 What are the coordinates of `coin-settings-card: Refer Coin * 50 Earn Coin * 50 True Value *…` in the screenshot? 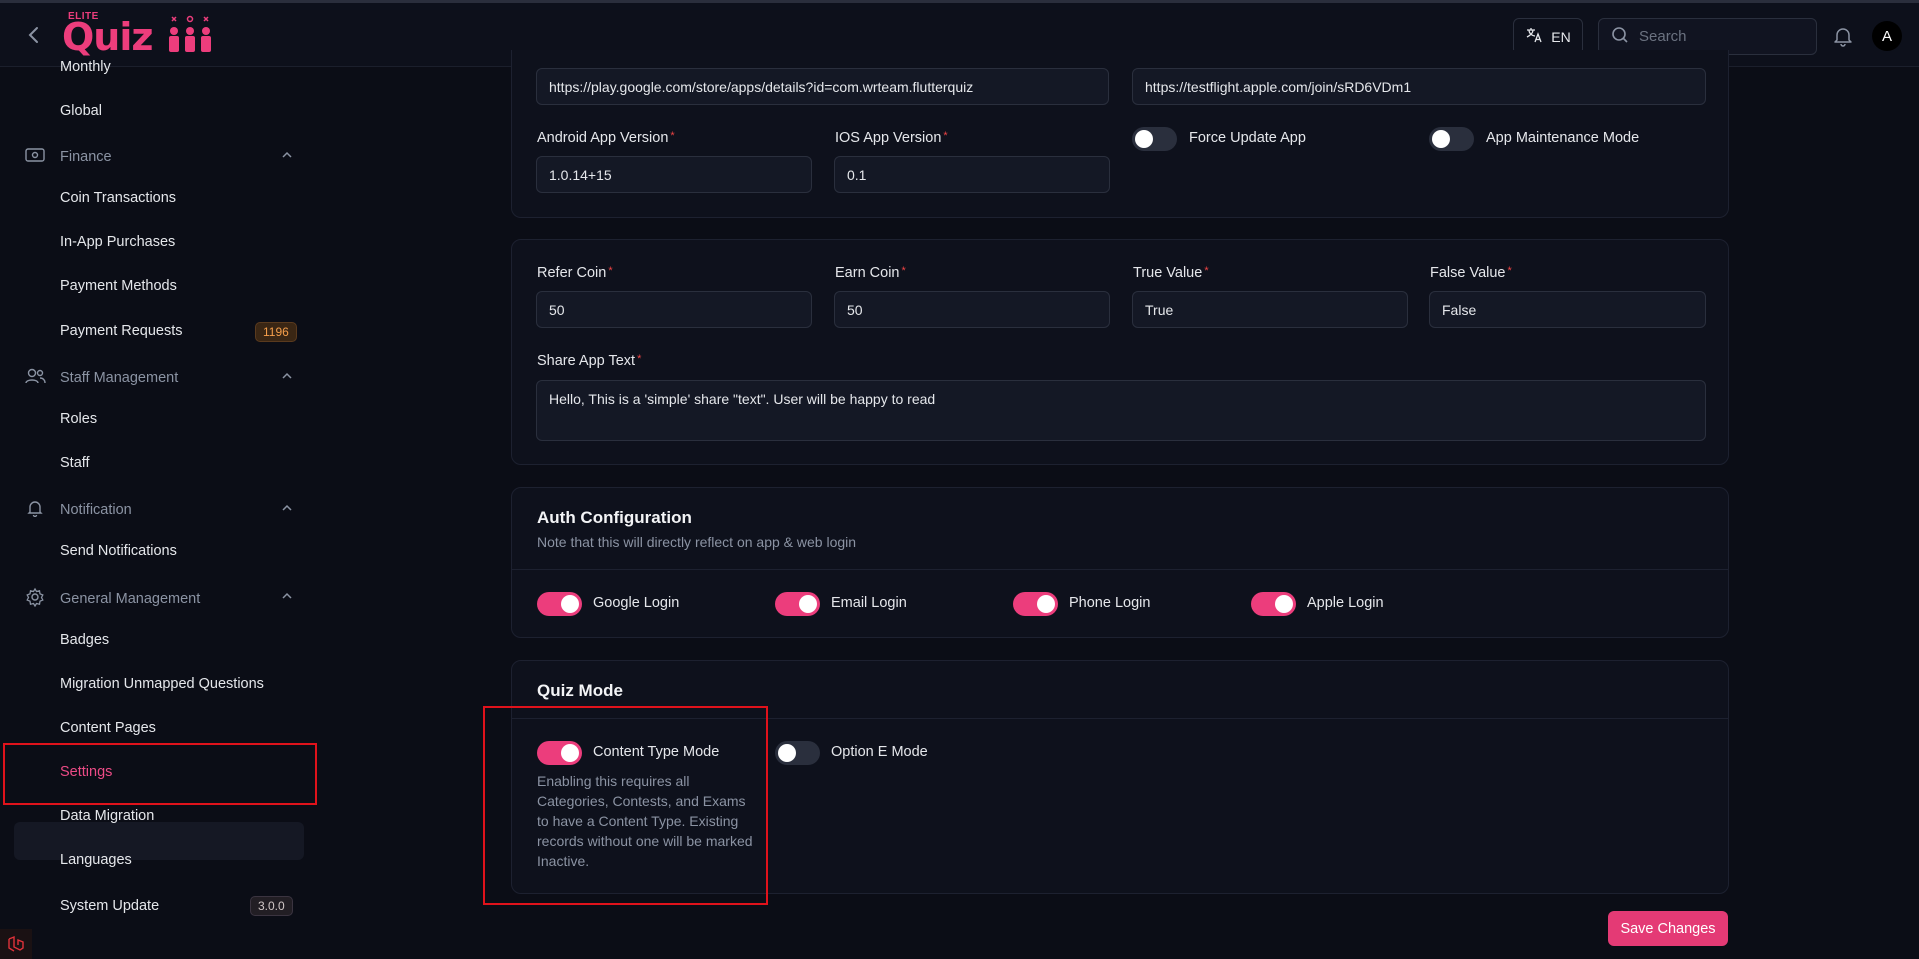 It's located at (1120, 352).